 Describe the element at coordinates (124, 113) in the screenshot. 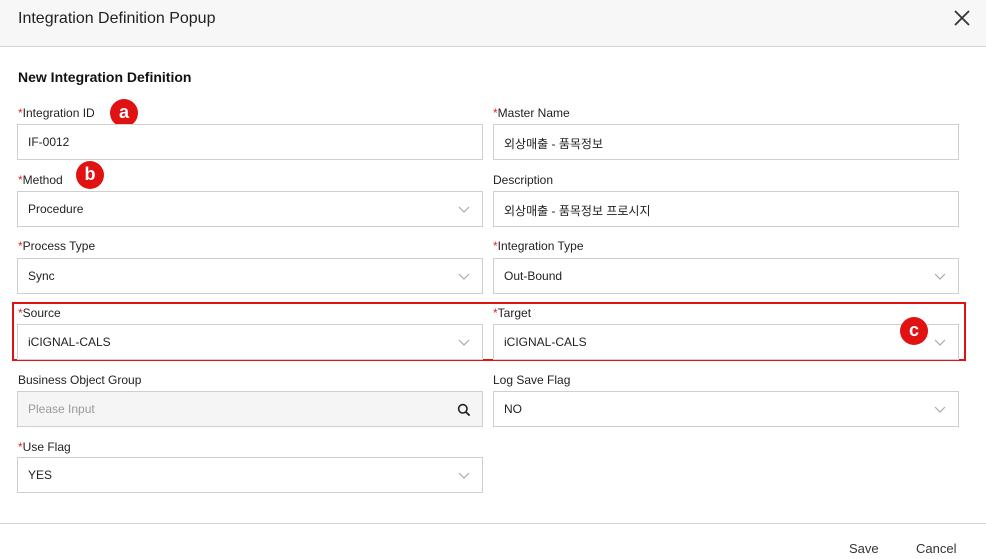

I see `annotation-badge-a: a` at that location.